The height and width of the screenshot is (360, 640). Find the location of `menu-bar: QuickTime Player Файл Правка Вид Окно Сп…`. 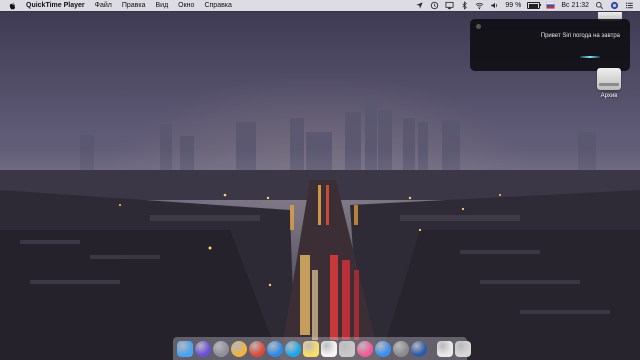

menu-bar: QuickTime Player Файл Правка Вид Окно Сп… is located at coordinates (320, 5).